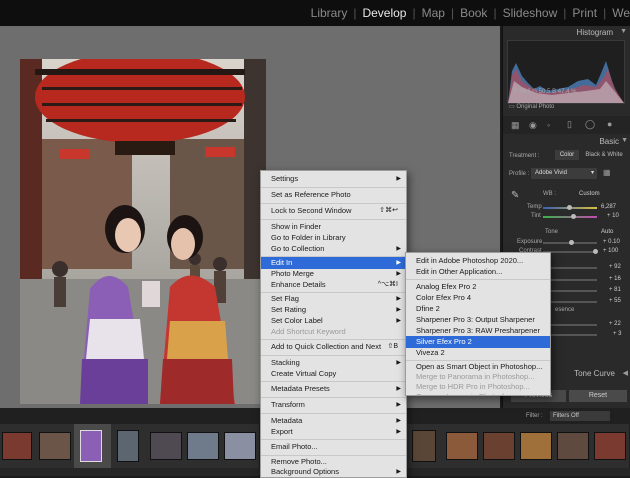 The width and height of the screenshot is (630, 478). I want to click on treatment-label: Treatment :, so click(524, 156).